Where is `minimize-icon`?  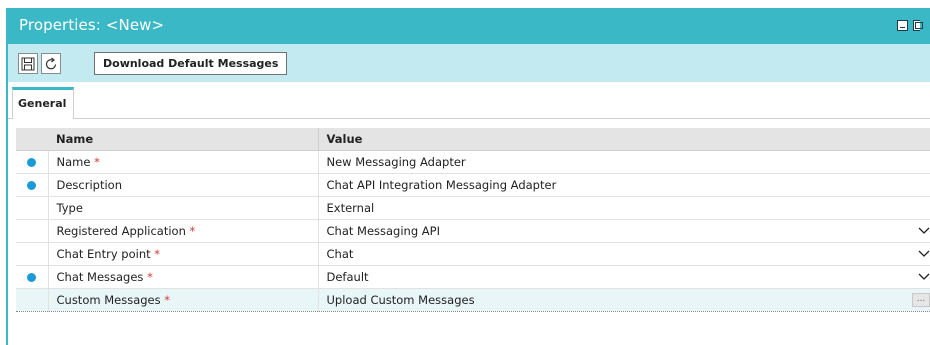
minimize-icon is located at coordinates (902, 25).